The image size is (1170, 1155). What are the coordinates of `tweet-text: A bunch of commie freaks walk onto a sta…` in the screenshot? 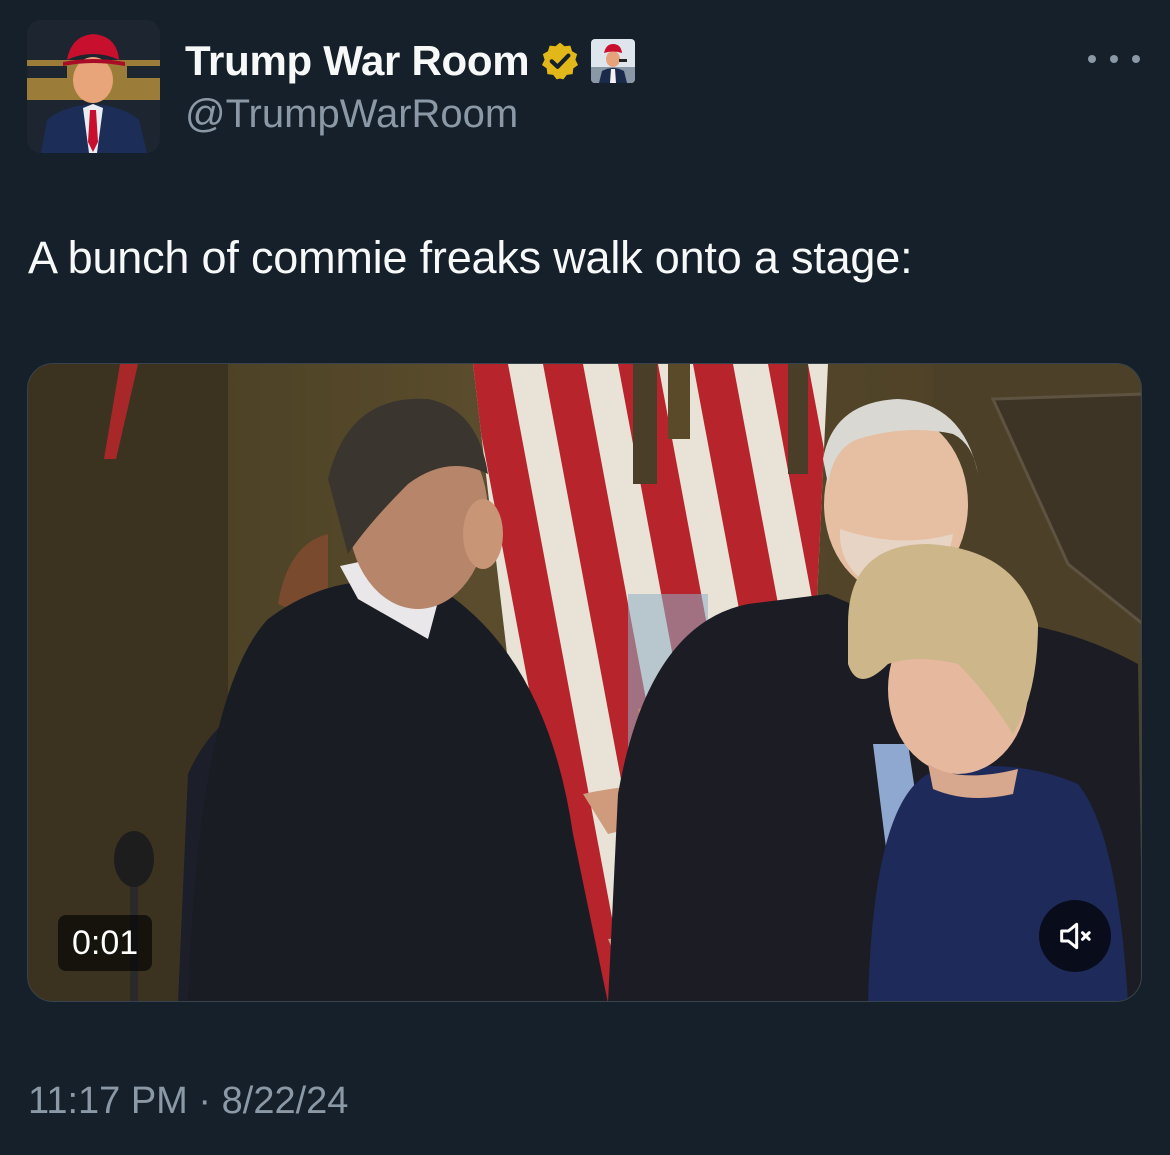 It's located at (470, 257).